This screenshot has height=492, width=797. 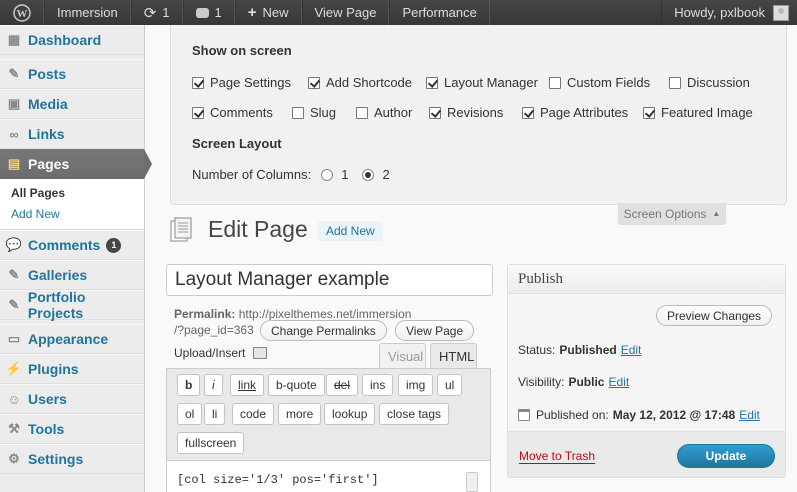 I want to click on checkbox-add-shortcode: Add Shortcode, so click(x=360, y=82).